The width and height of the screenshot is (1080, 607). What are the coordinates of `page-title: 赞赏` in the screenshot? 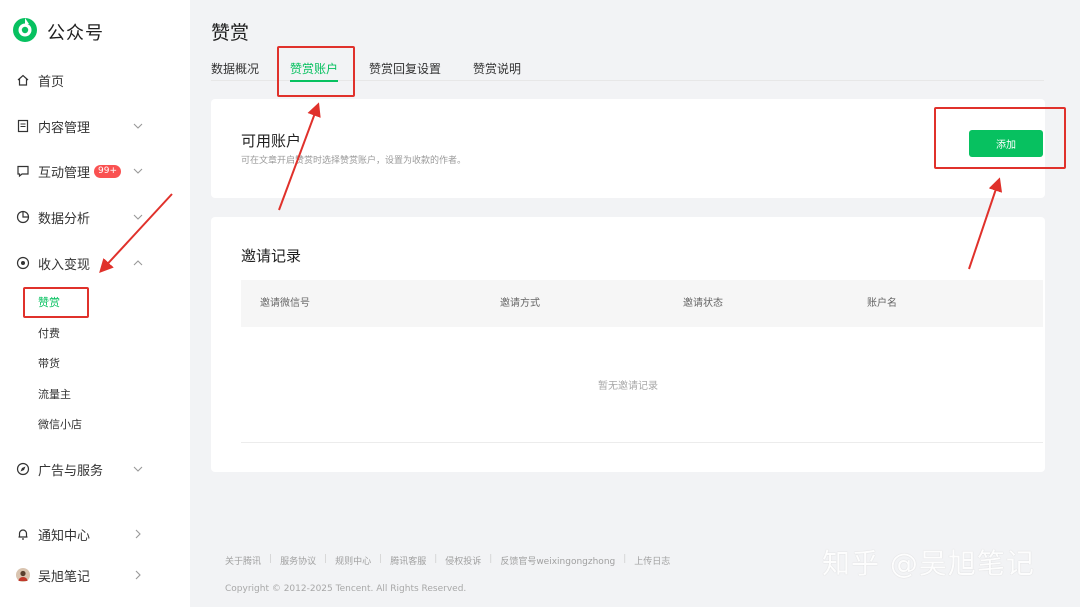 It's located at (230, 33).